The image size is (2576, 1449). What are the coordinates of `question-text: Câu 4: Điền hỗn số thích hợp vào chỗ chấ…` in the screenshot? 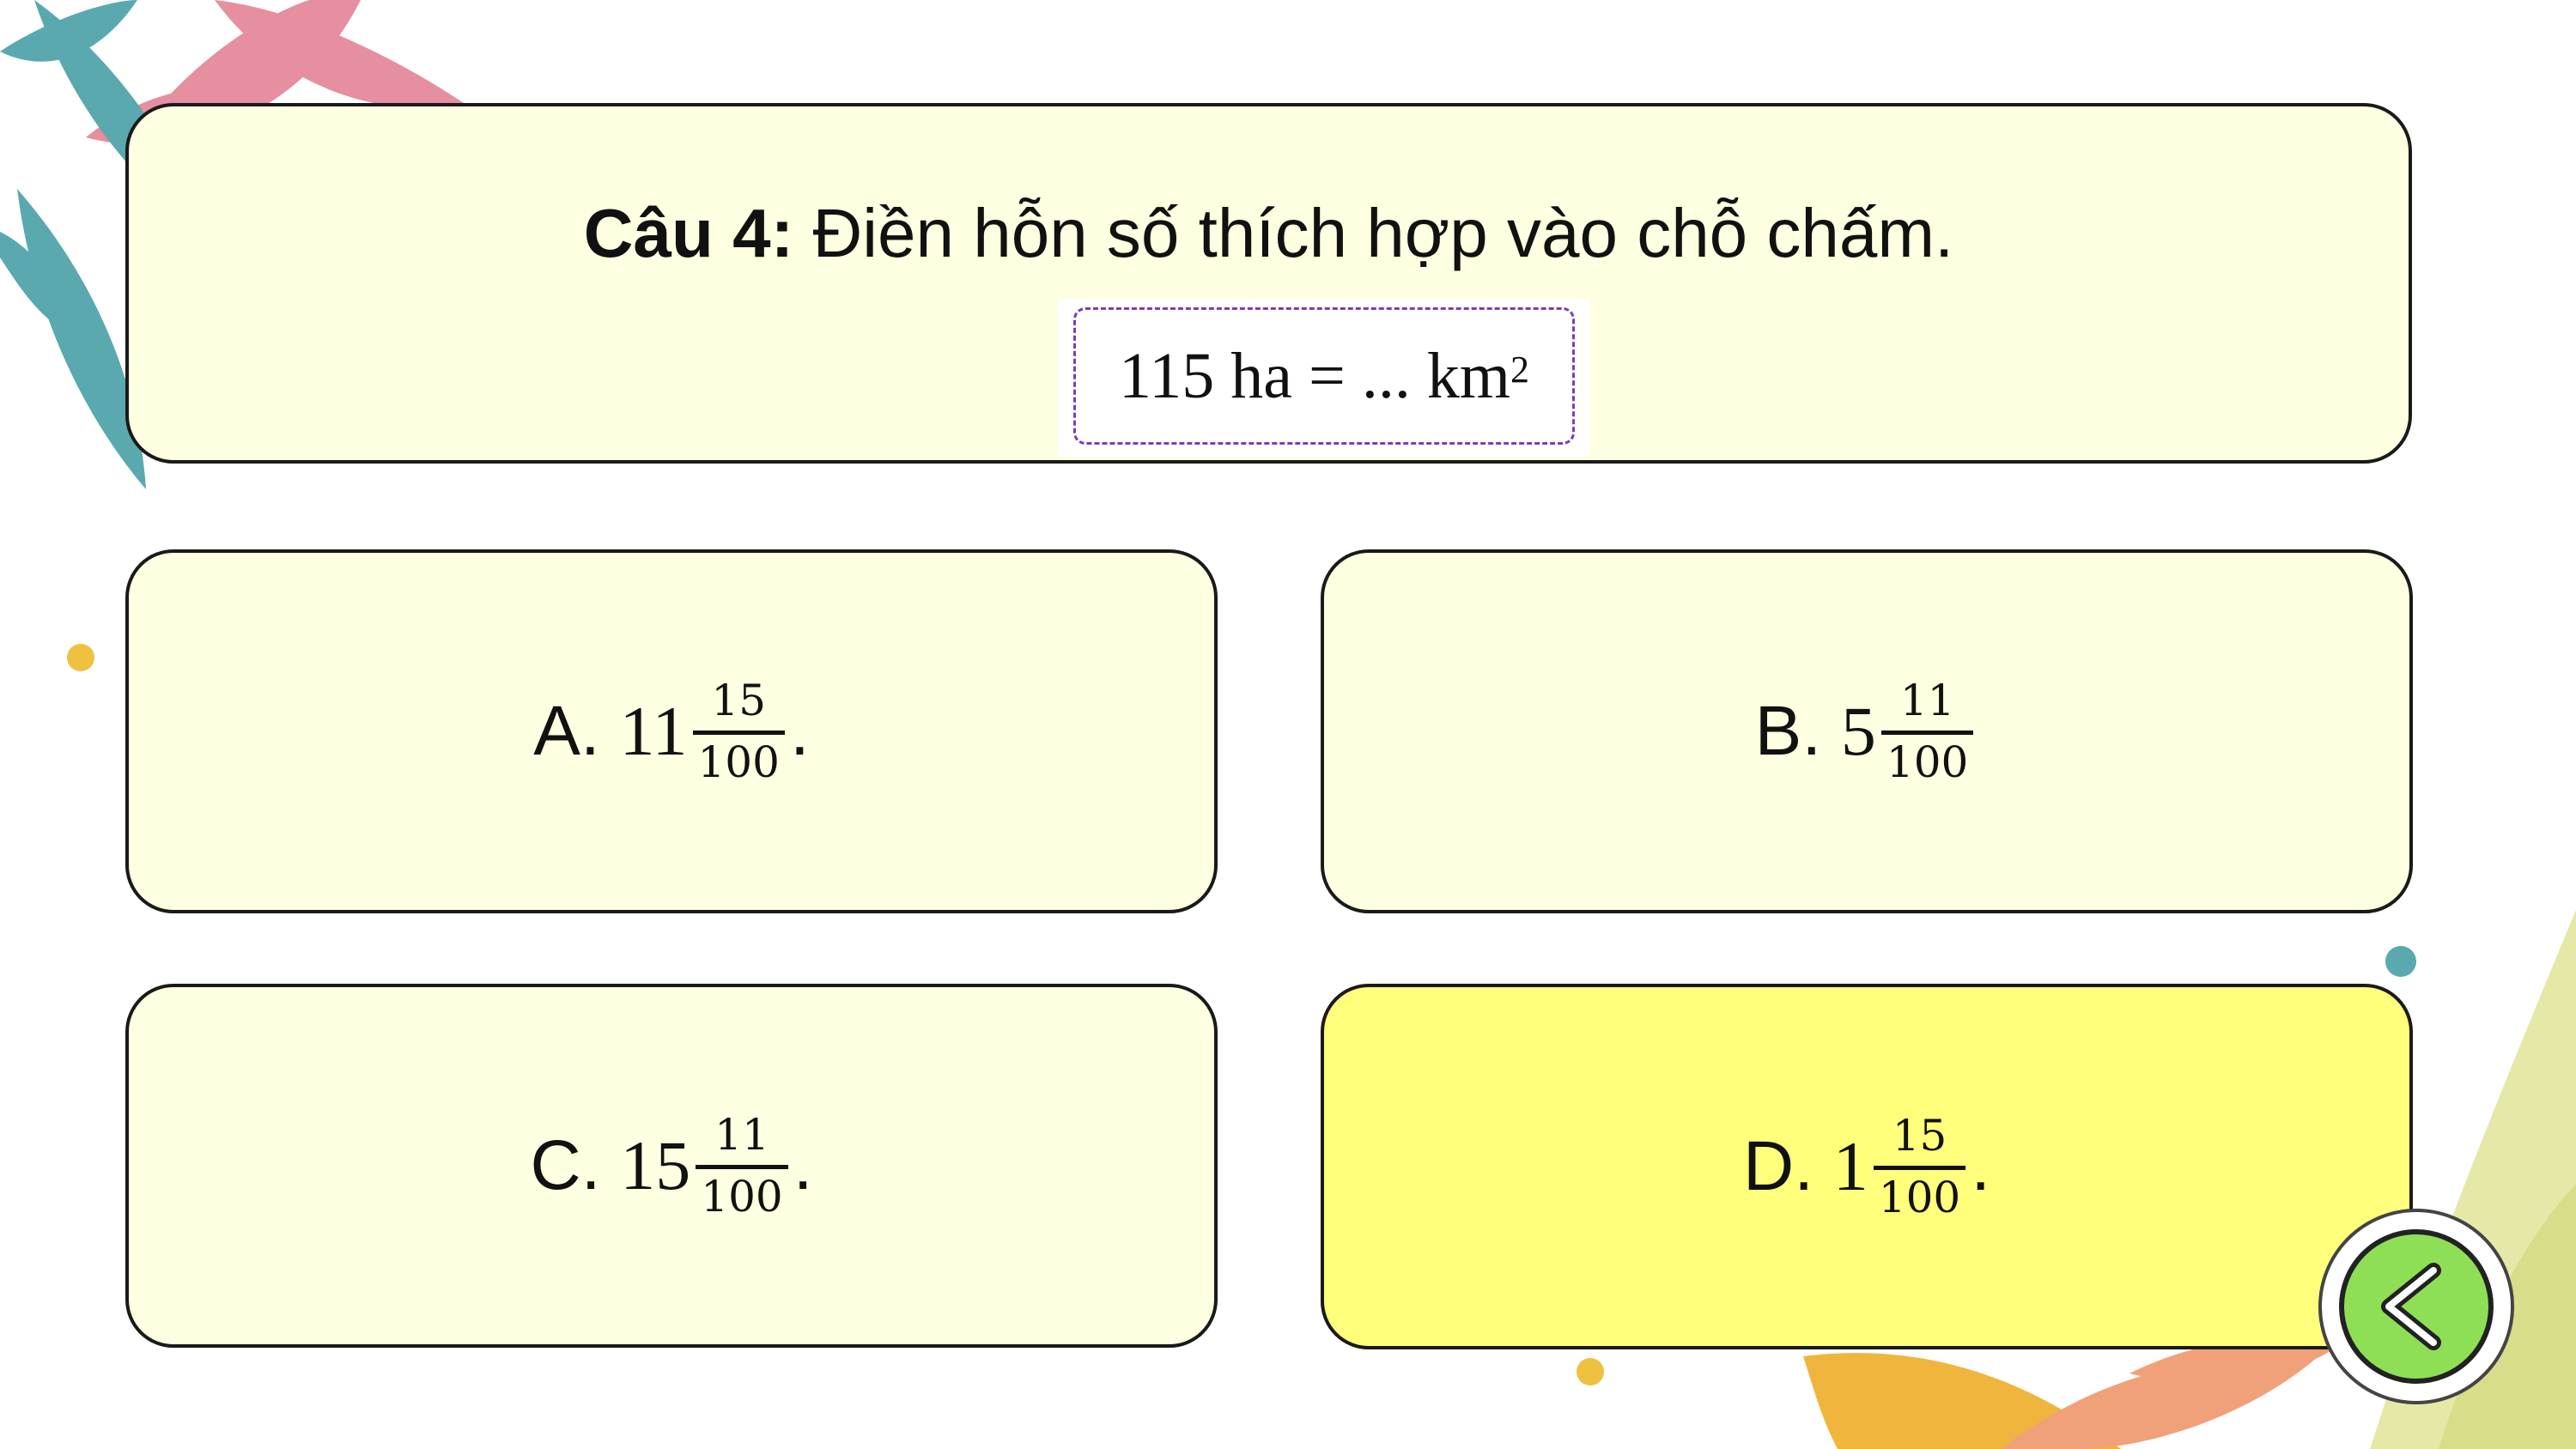 It's located at (1269, 234).